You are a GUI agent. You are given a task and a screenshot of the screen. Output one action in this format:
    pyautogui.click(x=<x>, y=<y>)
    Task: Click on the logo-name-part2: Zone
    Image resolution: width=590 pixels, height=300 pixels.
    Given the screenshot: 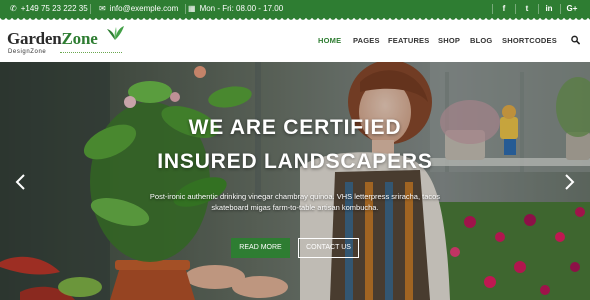 What is the action you would take?
    pyautogui.click(x=79, y=38)
    